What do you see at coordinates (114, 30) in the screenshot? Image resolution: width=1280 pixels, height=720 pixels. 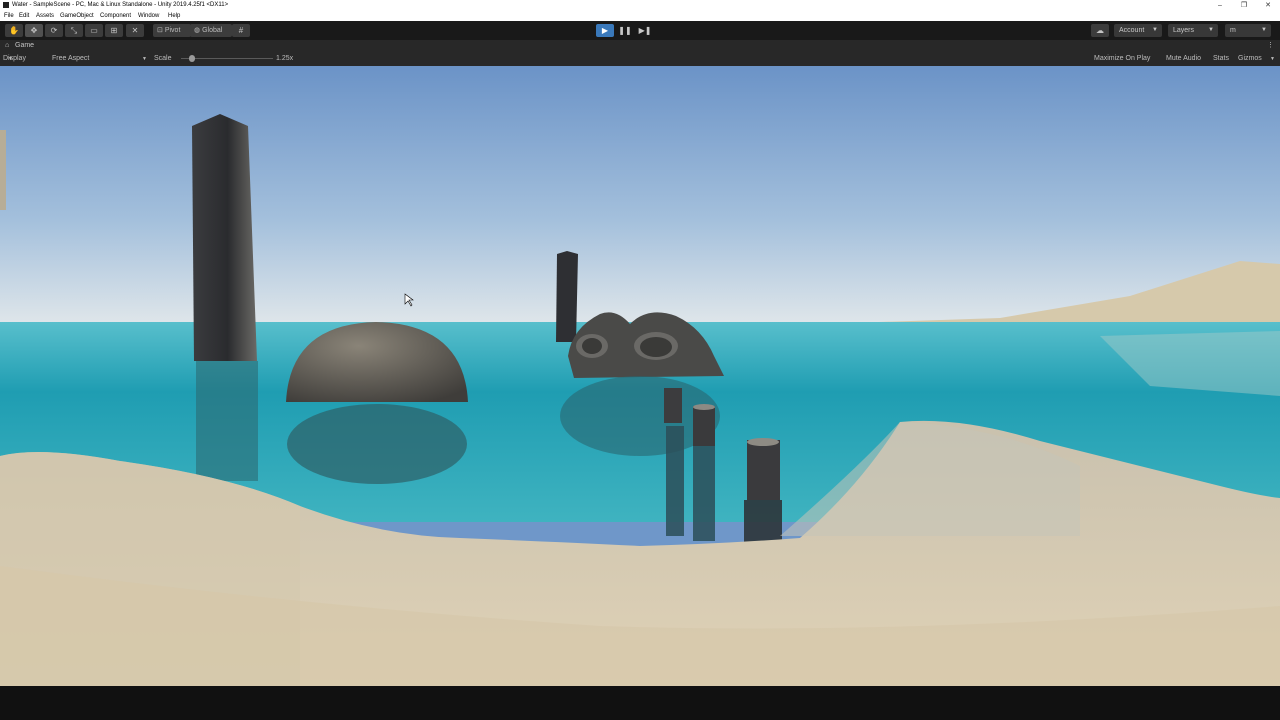 I see `transform-tool-icon: ⊞` at bounding box center [114, 30].